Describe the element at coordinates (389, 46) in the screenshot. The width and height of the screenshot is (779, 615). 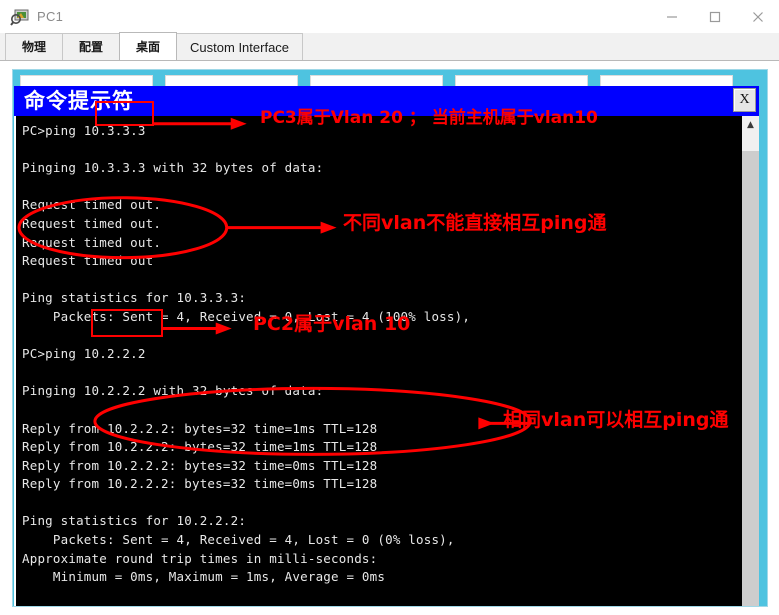
I see `tab-strip: 物理 配置 桌面 Custom Interface` at that location.